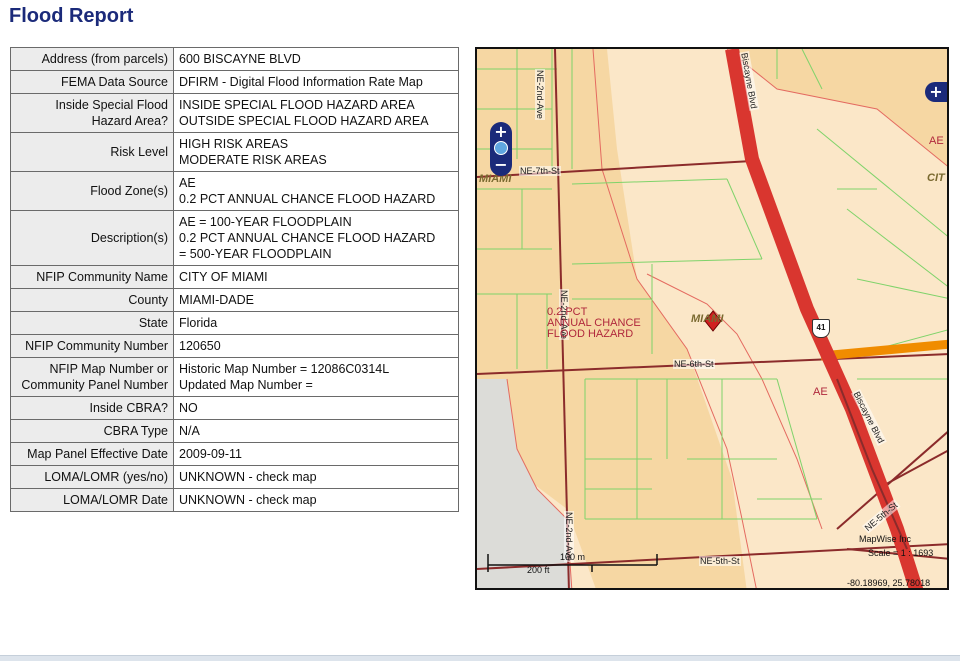 The width and height of the screenshot is (960, 661). Describe the element at coordinates (92, 454) in the screenshot. I see `row-label: Map Panel Effective Date` at that location.